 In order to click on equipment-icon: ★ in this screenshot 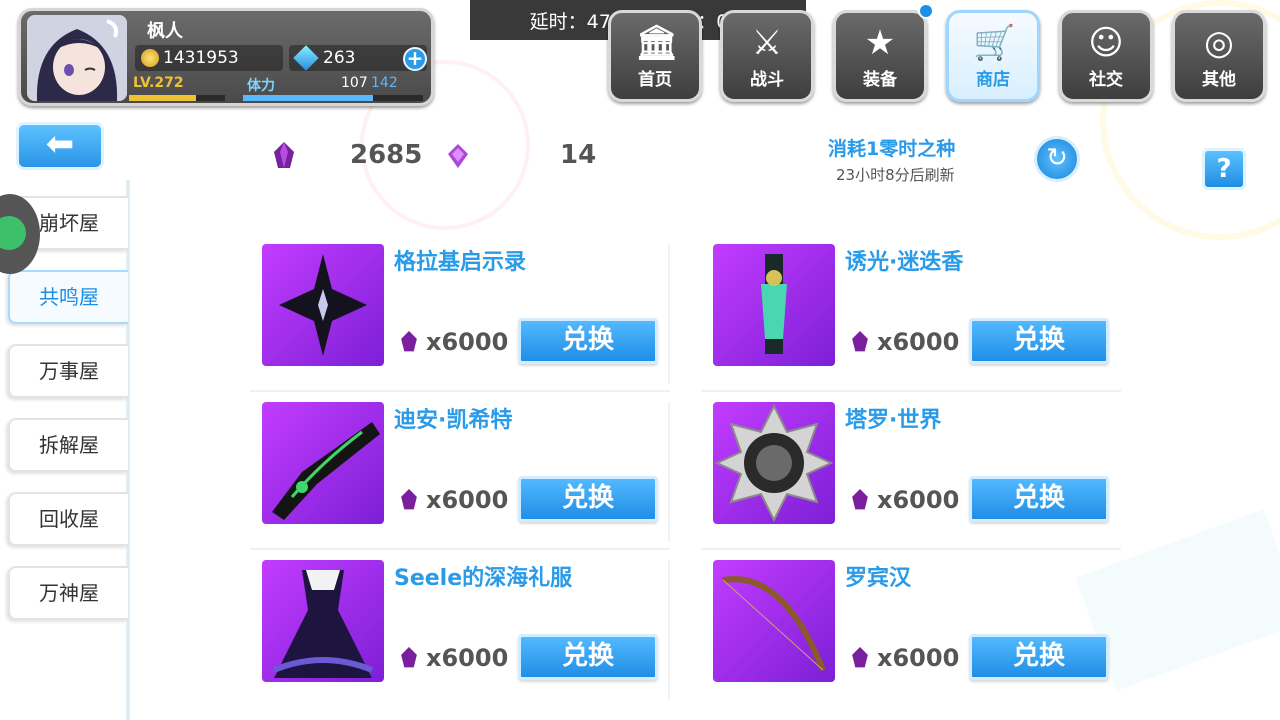, I will do `click(880, 43)`.